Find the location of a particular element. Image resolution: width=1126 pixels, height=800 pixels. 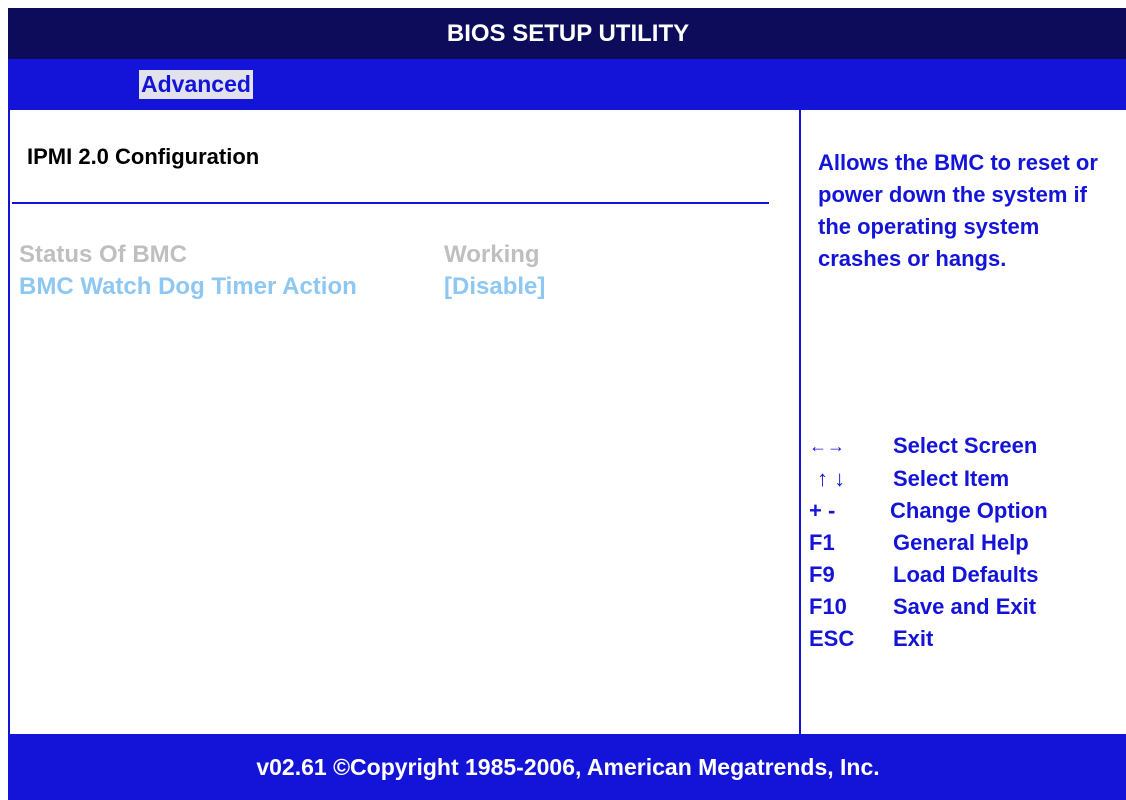

f1-key: F1 is located at coordinates (822, 542).